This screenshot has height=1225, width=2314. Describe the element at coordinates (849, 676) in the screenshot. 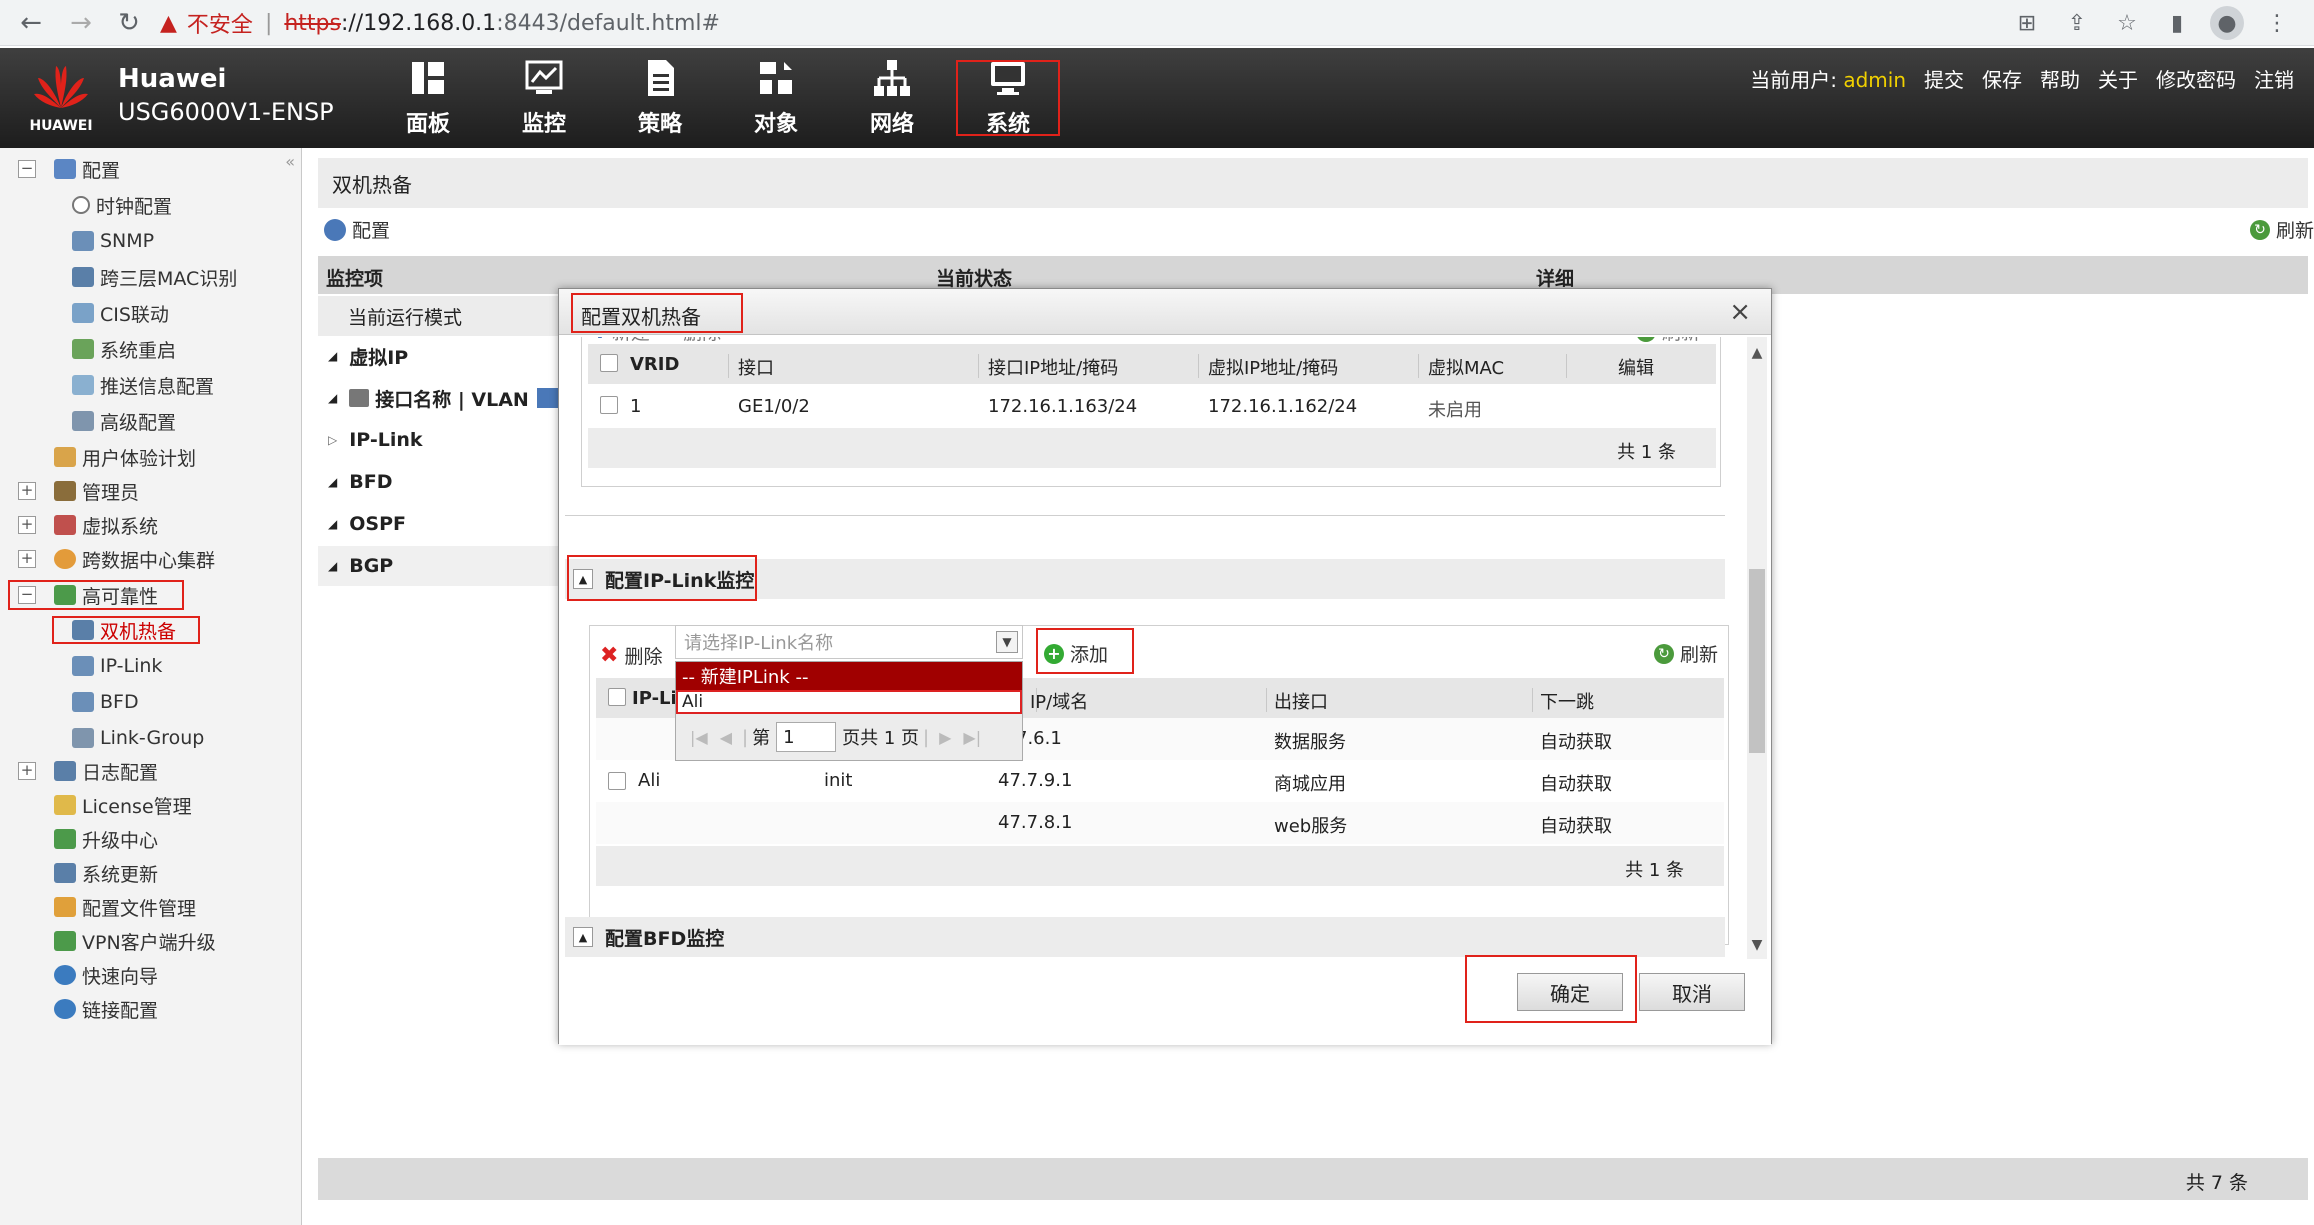

I see `dropdown-option-new-iplink: -- 新建IPLink --` at that location.